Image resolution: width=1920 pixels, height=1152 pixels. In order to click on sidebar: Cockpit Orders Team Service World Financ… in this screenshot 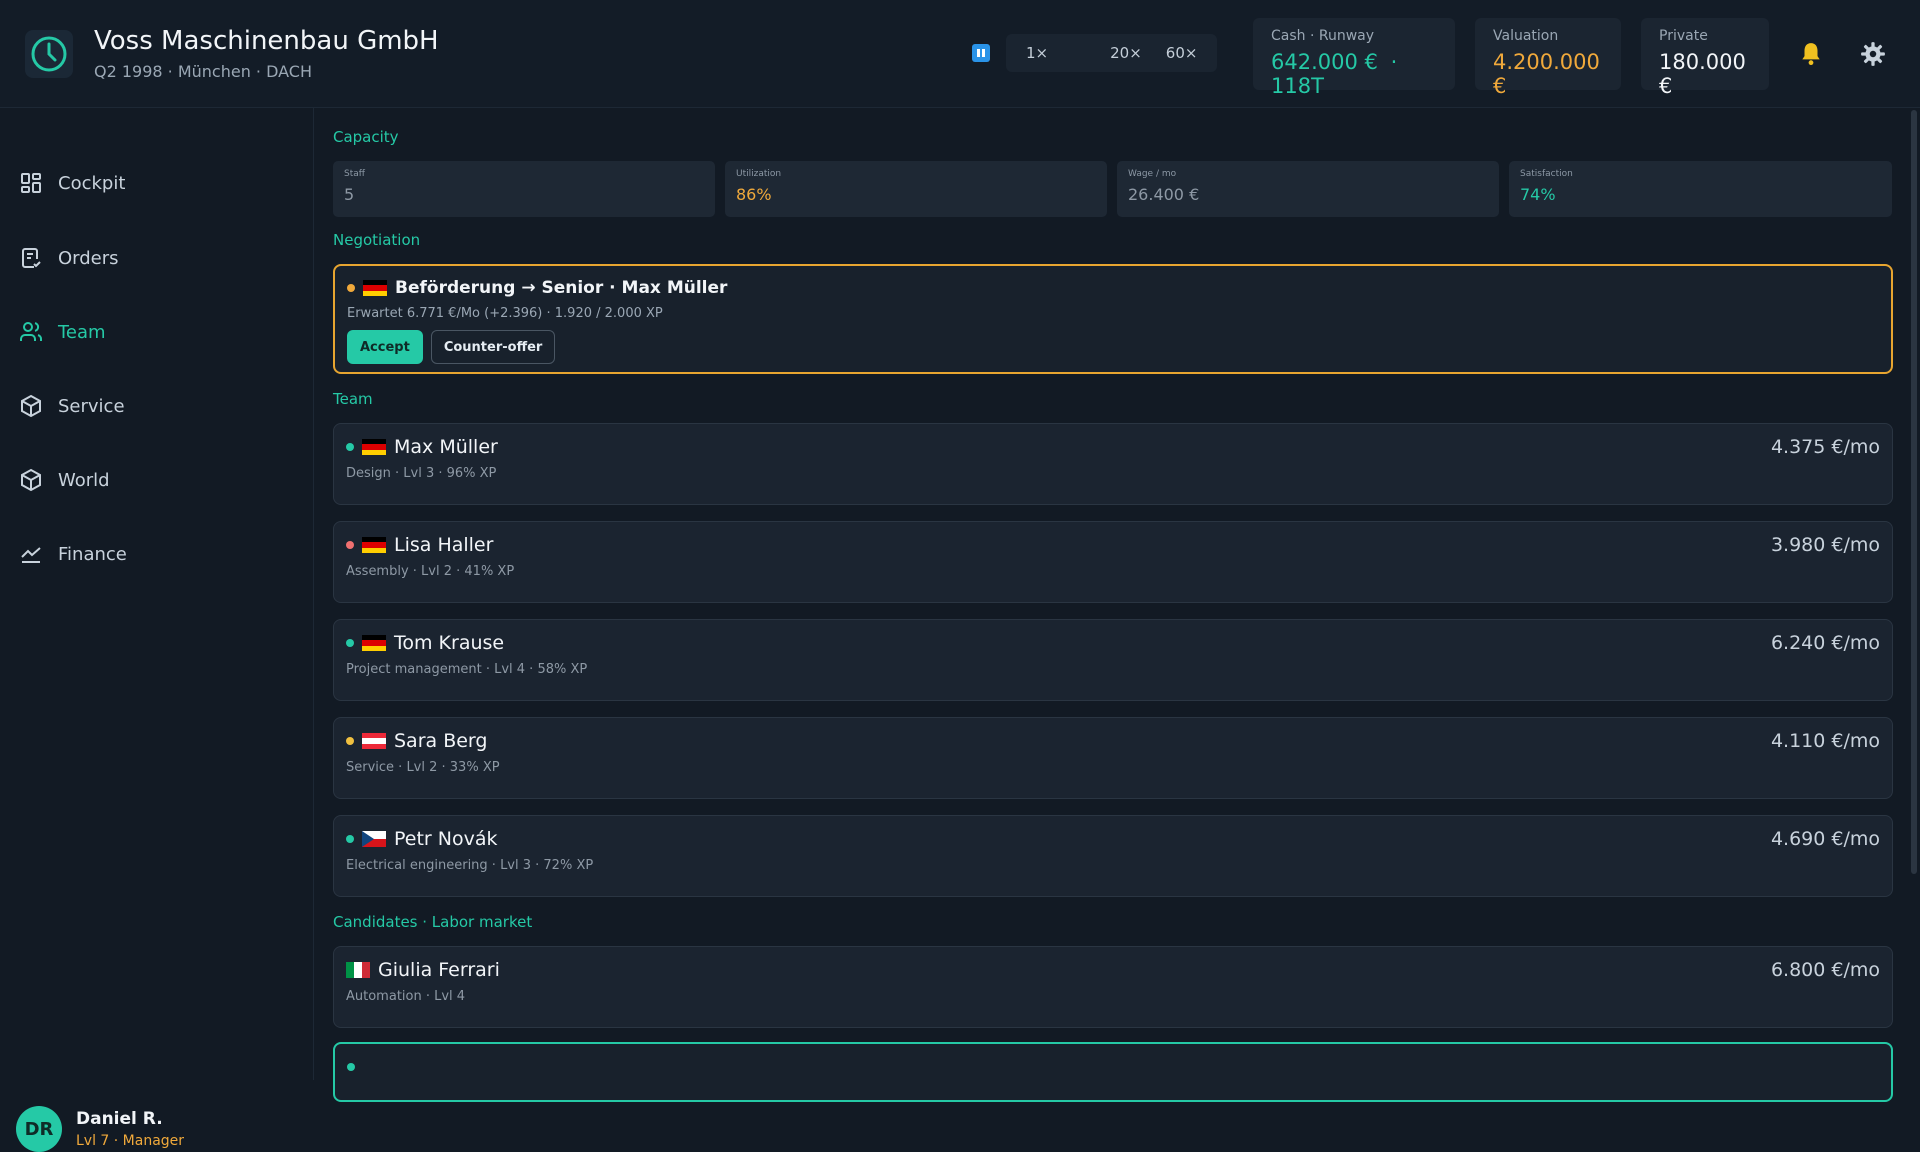, I will do `click(157, 630)`.